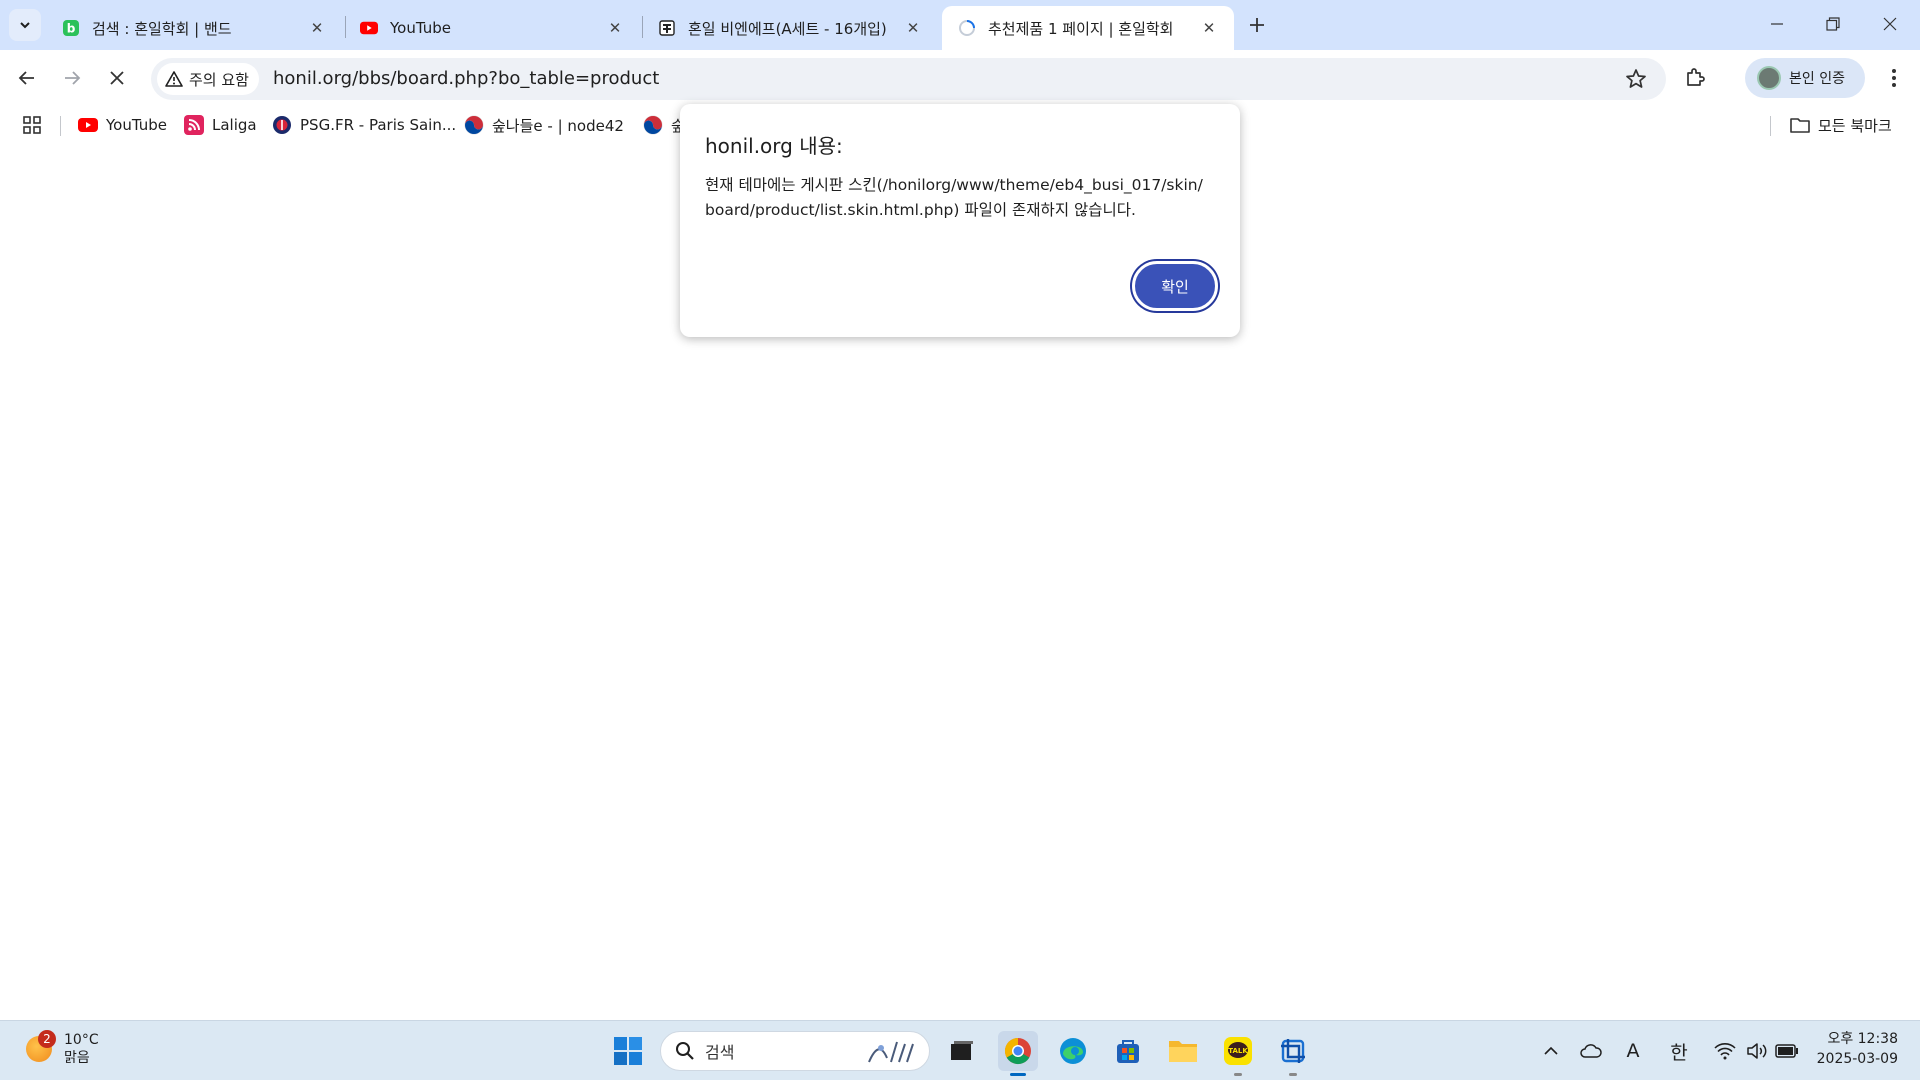  Describe the element at coordinates (41, 1046) in the screenshot. I see `sun-icon: 2` at that location.